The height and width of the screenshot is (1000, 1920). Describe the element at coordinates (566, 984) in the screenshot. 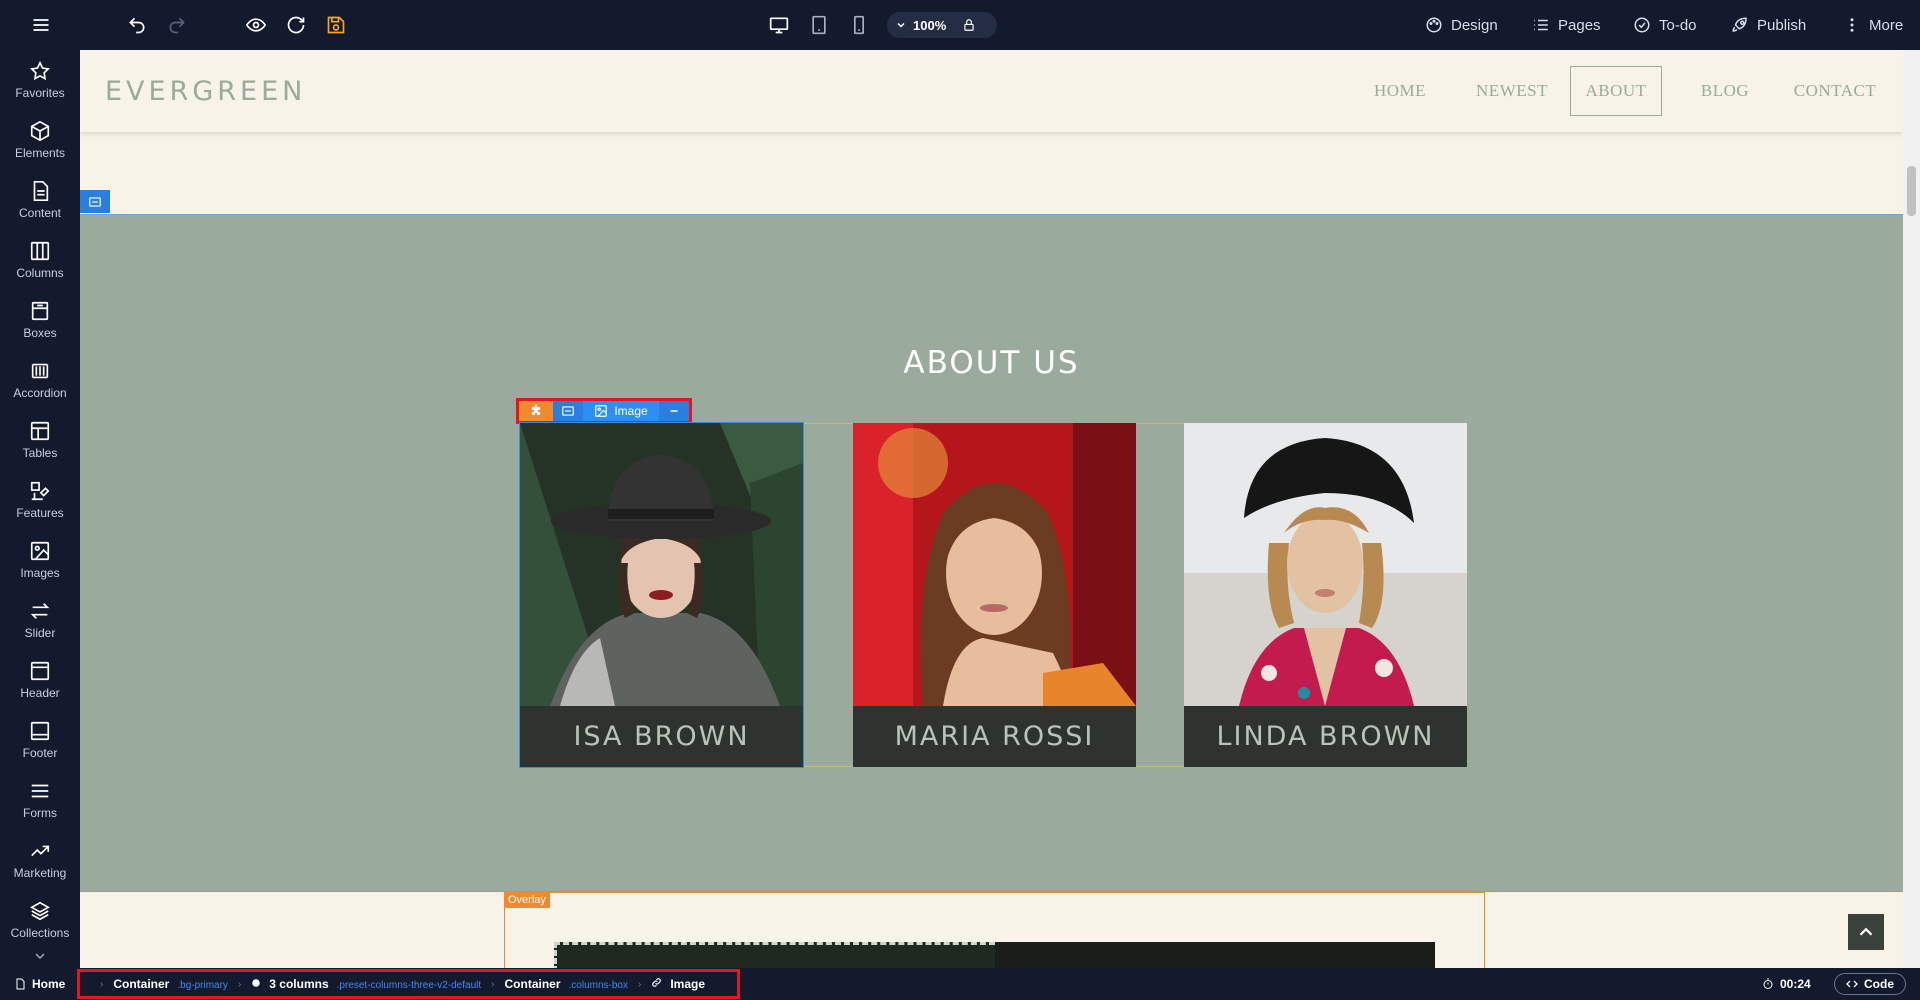

I see `breadcrumb-item-columns-box: Container .columns-box` at that location.